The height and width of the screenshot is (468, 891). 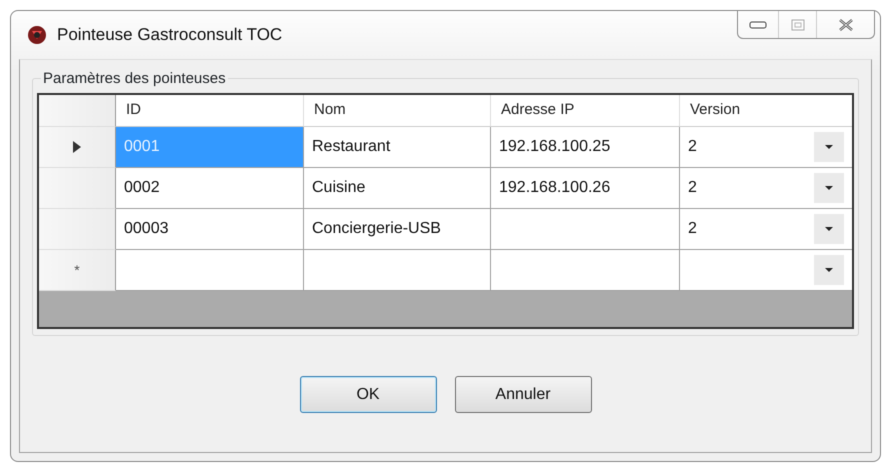 I want to click on current-row-icon, so click(x=77, y=147).